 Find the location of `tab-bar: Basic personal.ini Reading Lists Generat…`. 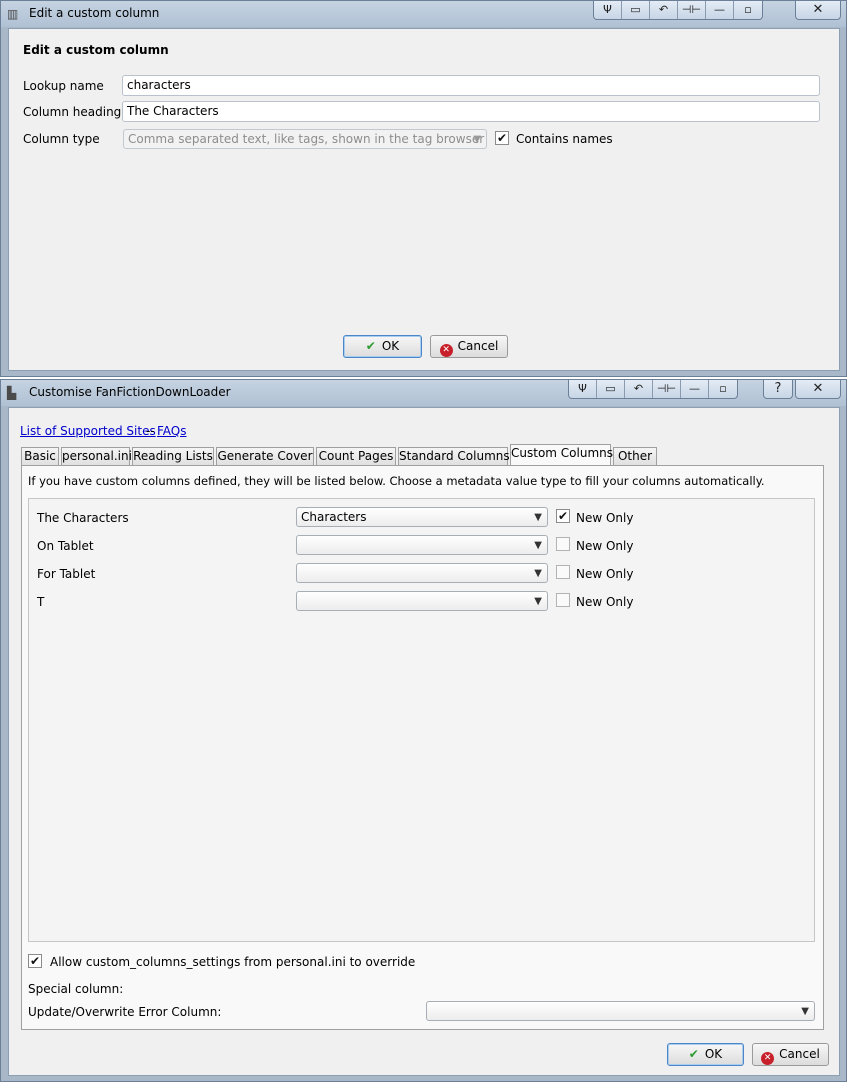

tab-bar: Basic personal.ini Reading Lists Generat… is located at coordinates (421, 455).